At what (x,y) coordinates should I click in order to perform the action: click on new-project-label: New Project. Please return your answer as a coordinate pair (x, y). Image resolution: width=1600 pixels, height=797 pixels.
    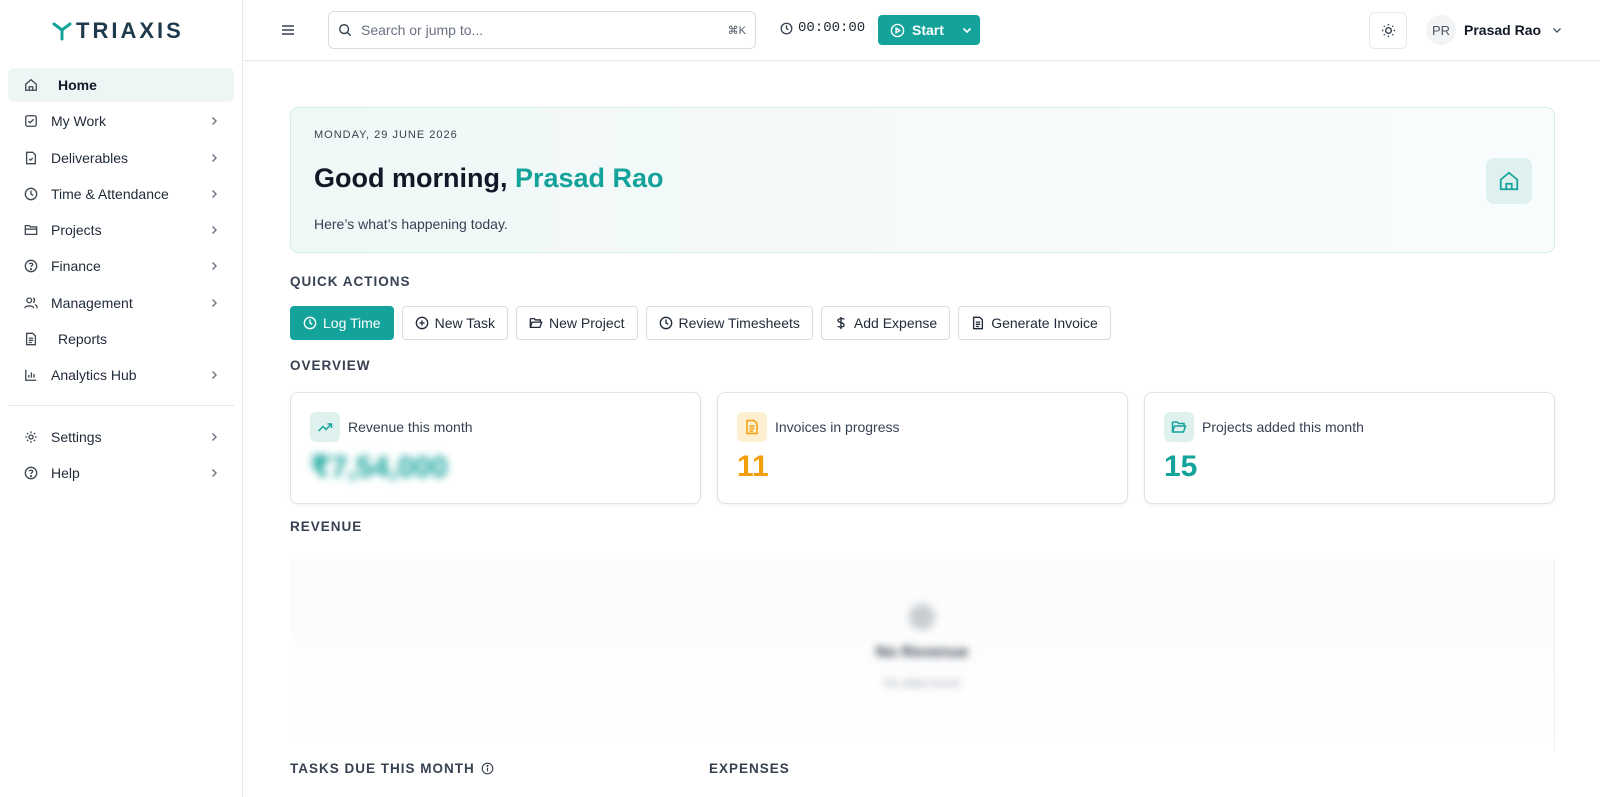
    Looking at the image, I should click on (587, 323).